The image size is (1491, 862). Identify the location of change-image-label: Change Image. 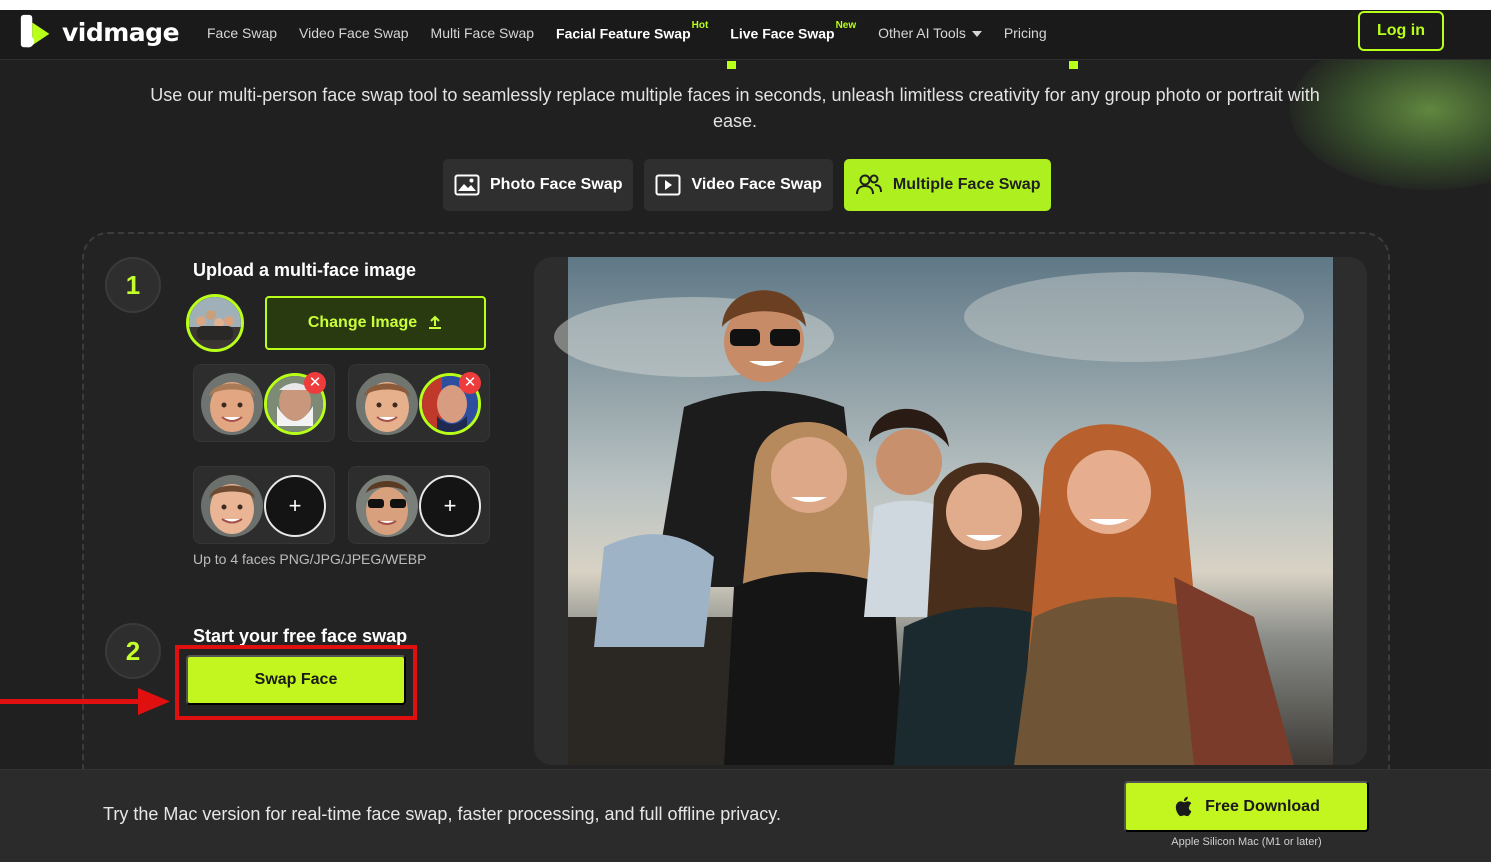
(362, 322).